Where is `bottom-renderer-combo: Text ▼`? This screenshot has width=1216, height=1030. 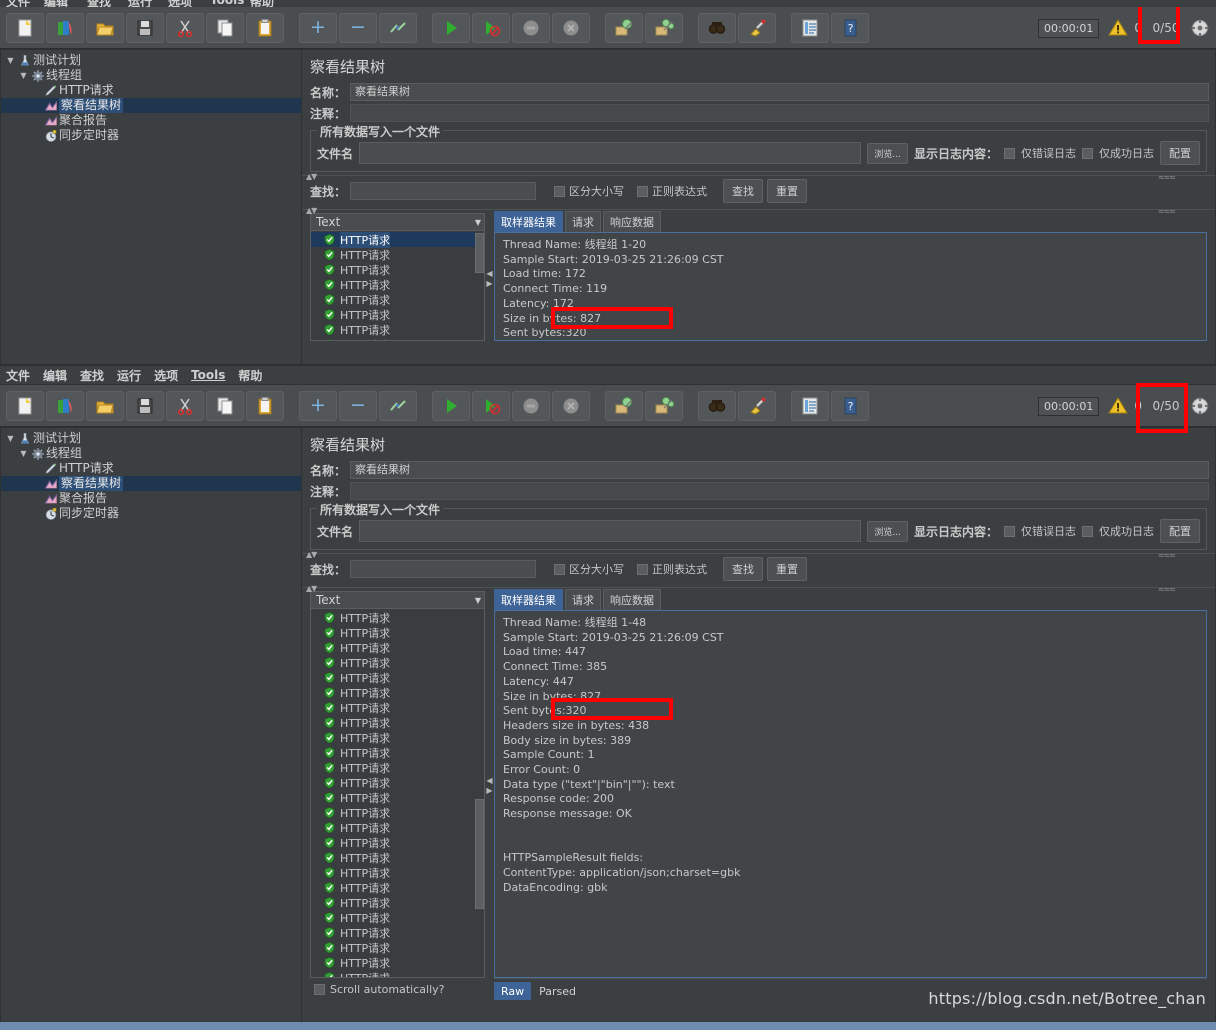
bottom-renderer-combo: Text ▼ is located at coordinates (397, 600).